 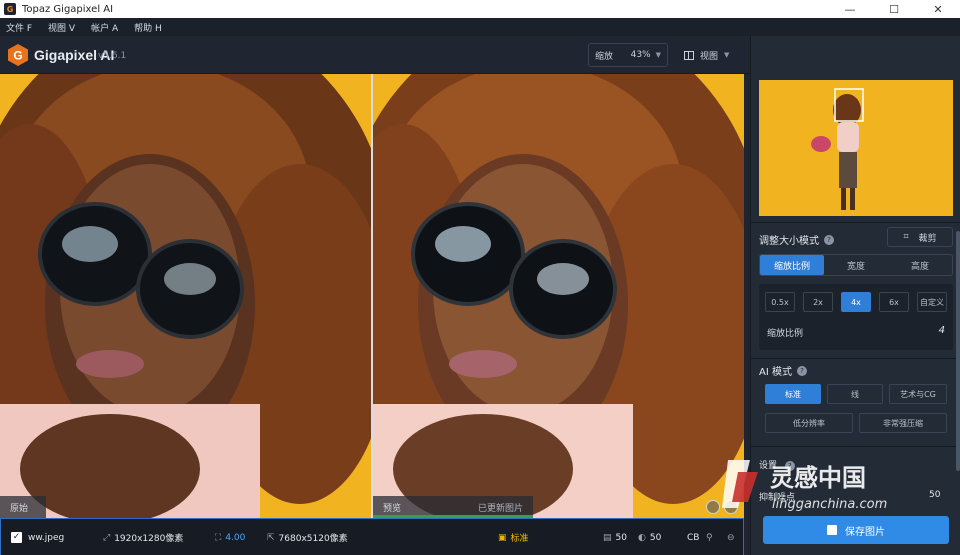 I want to click on view-label: 视图, so click(x=709, y=56).